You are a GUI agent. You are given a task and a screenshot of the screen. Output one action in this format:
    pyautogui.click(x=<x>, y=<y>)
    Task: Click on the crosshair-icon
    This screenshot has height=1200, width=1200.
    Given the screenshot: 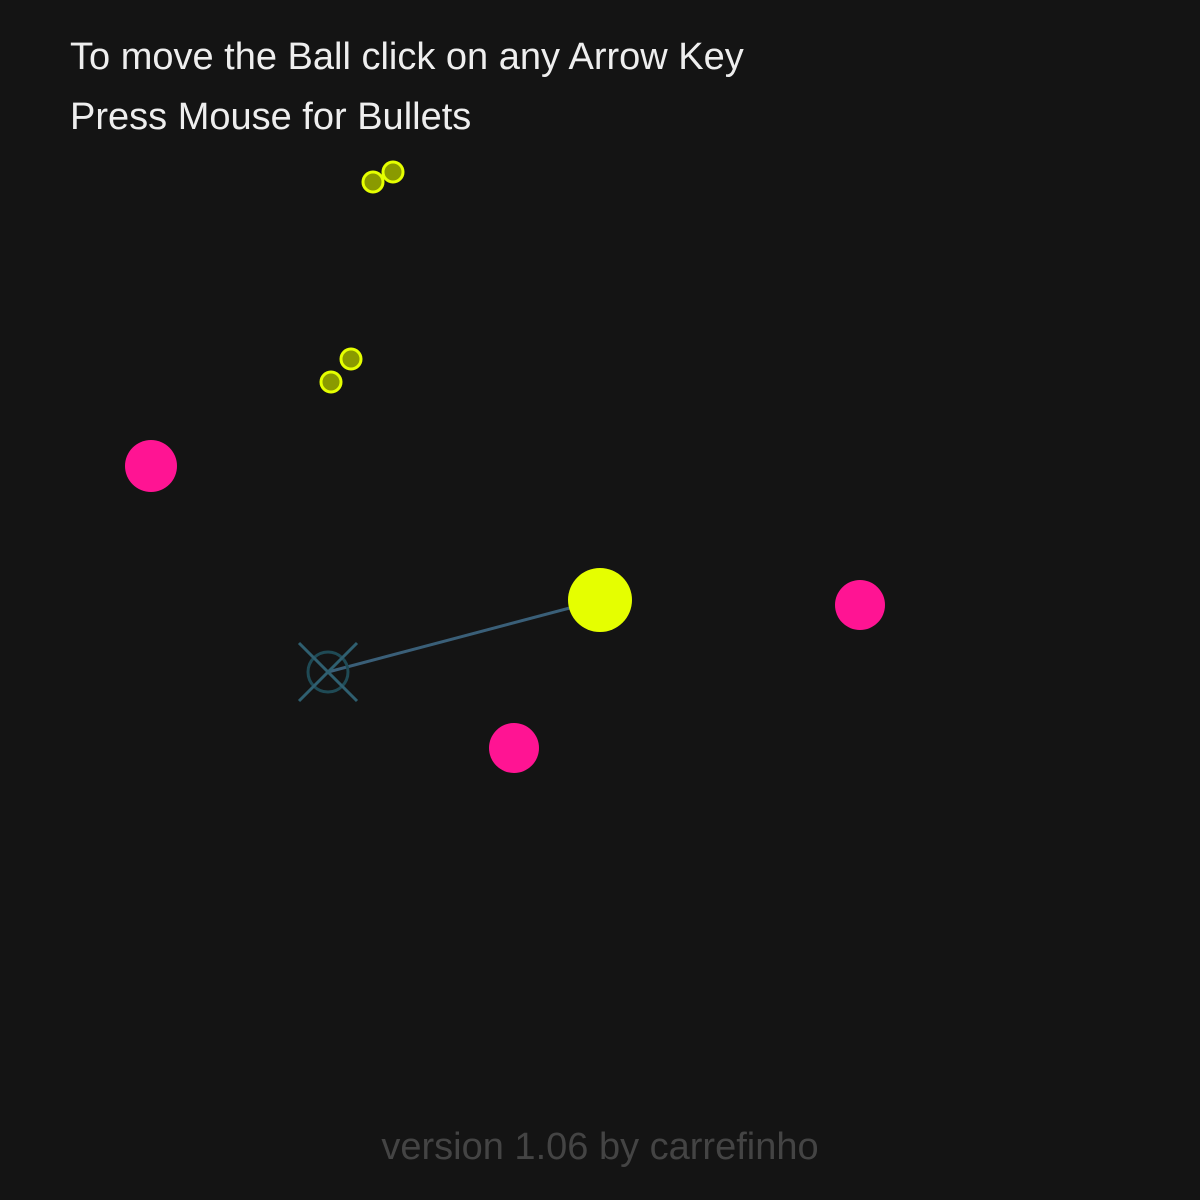 What is the action you would take?
    pyautogui.click(x=328, y=672)
    